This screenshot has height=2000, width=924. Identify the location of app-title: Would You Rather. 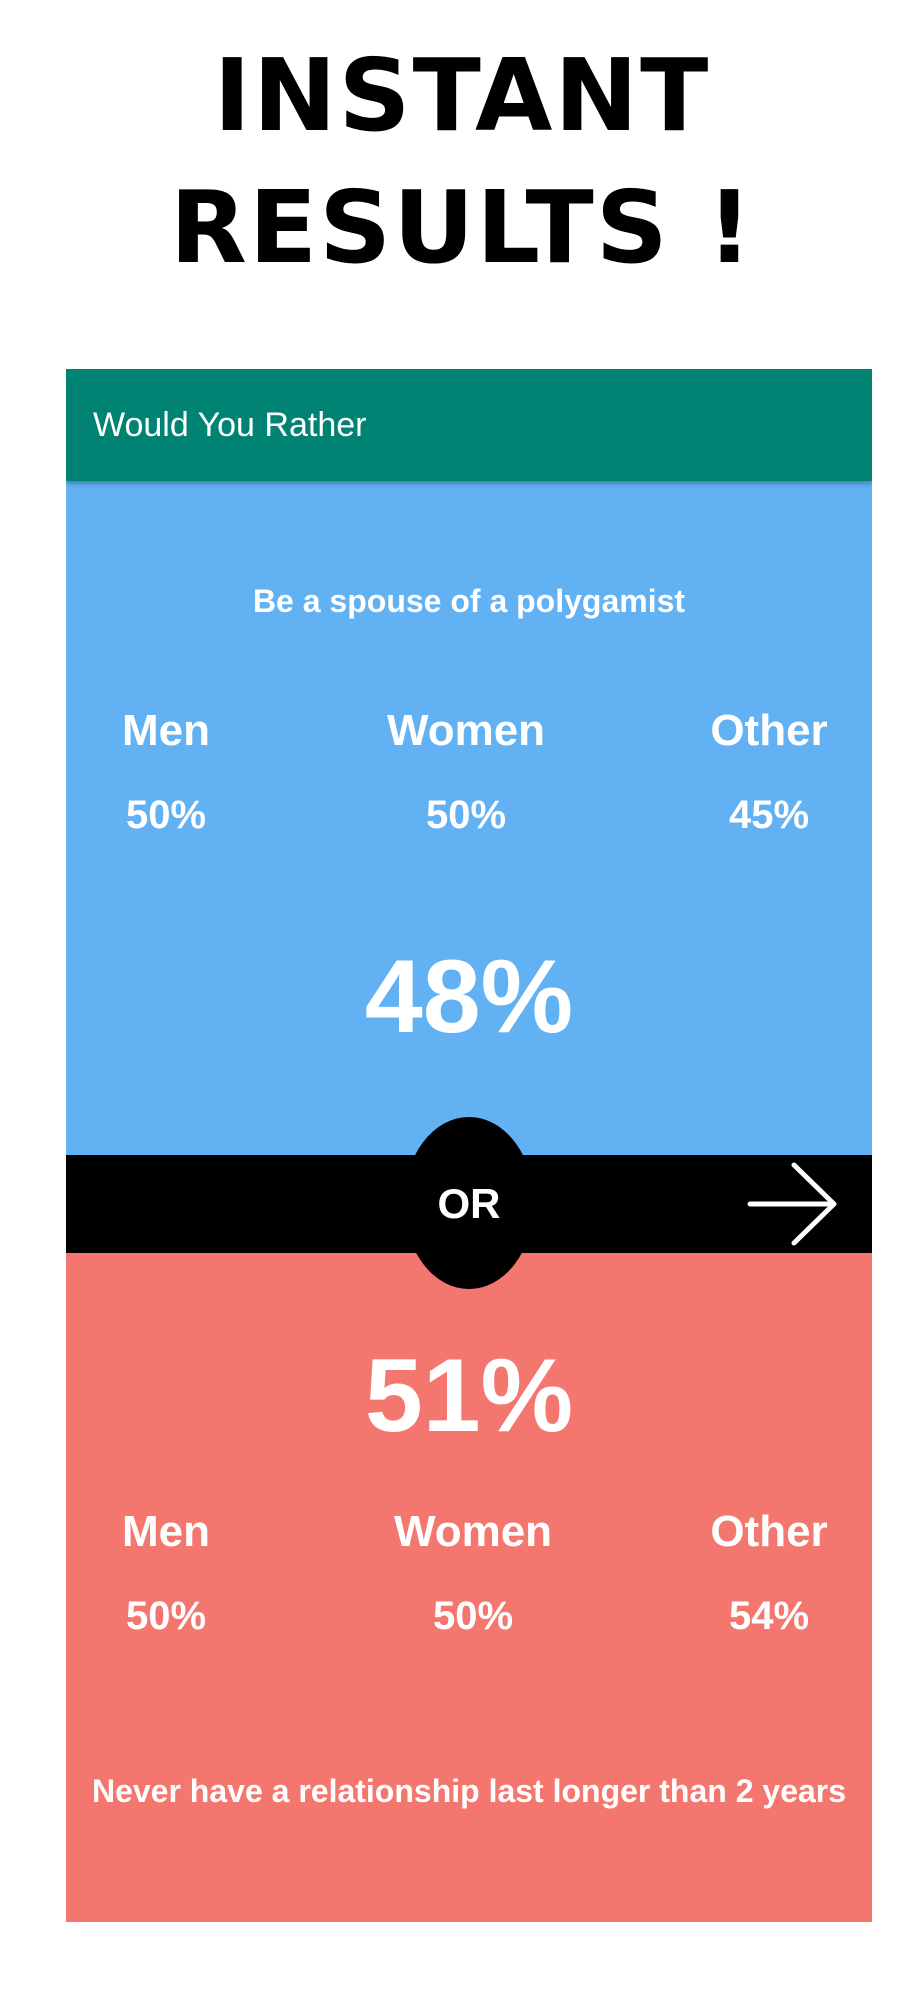
(230, 425).